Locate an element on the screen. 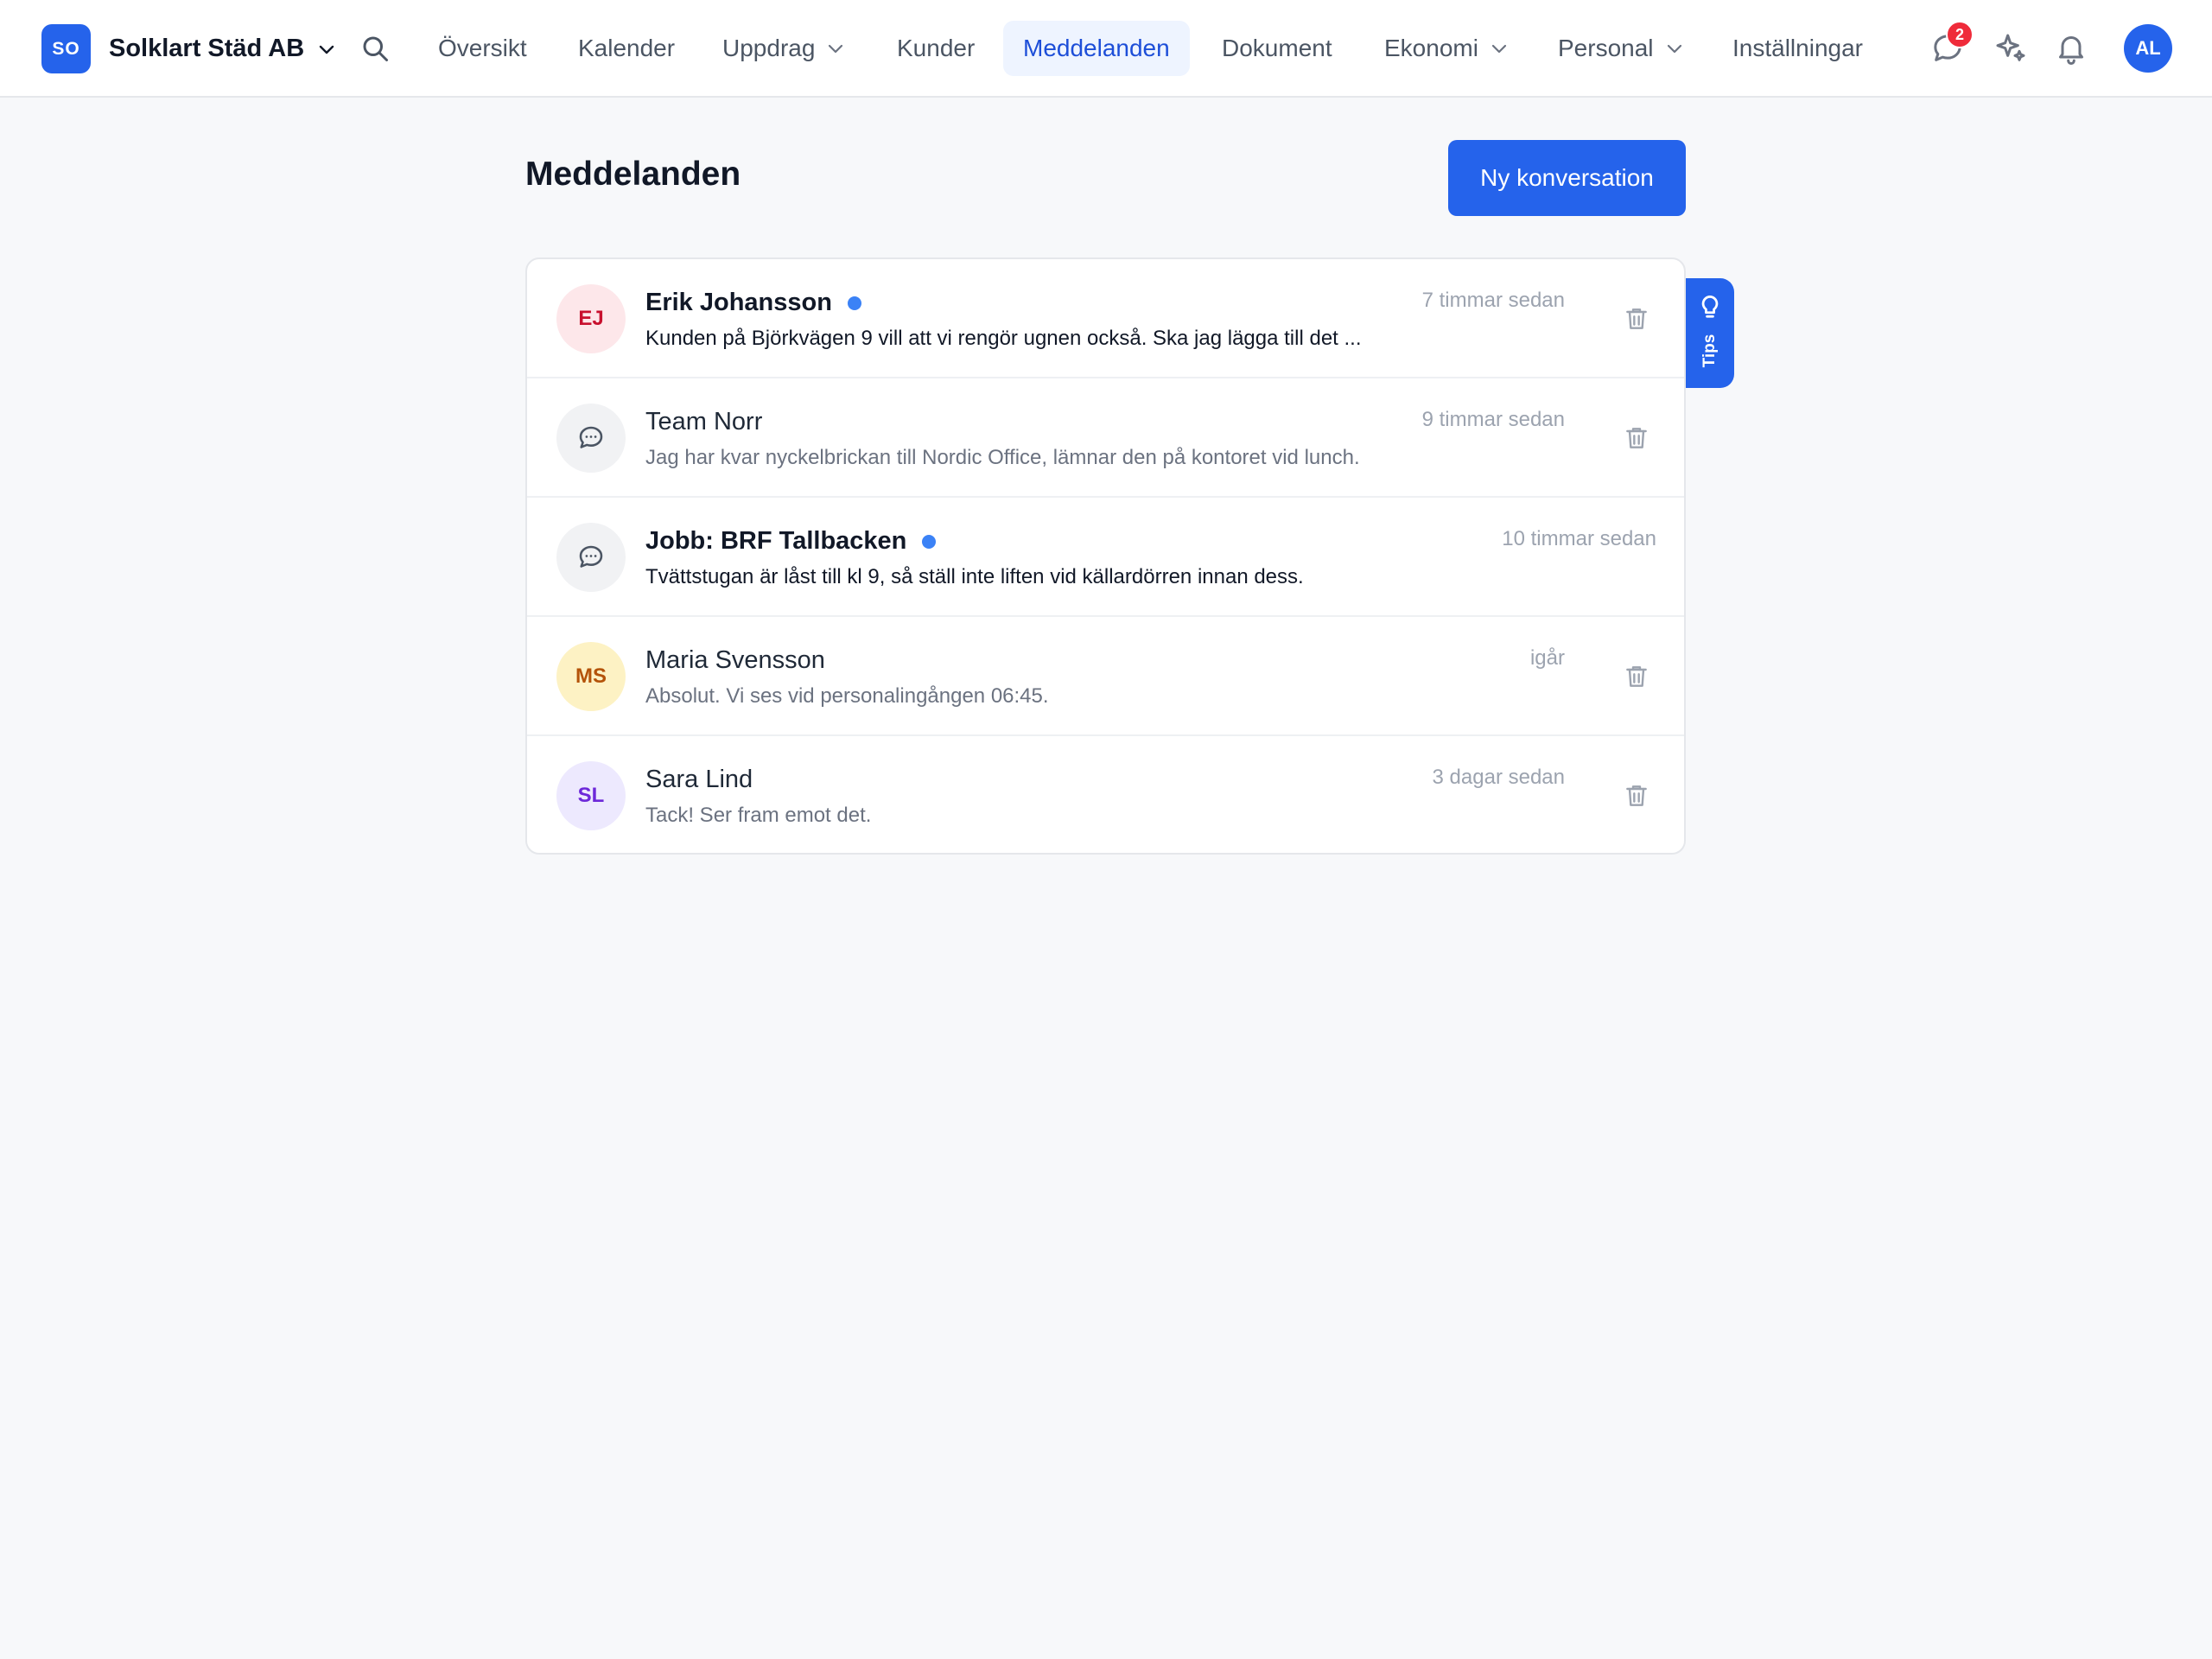 The width and height of the screenshot is (2212, 1659). nav-item-label: Kunder is located at coordinates (936, 48).